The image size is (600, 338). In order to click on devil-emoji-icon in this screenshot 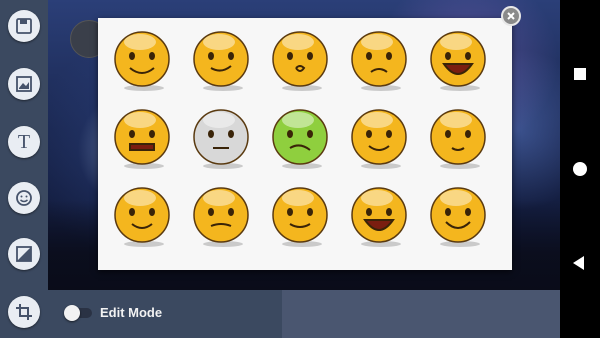, I will do `click(221, 217)`.